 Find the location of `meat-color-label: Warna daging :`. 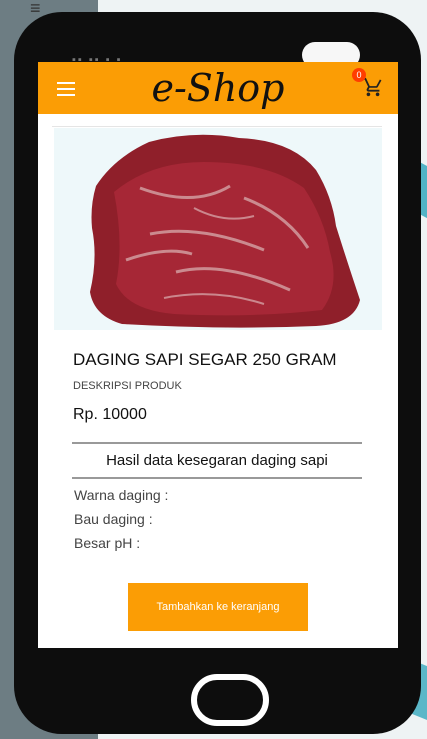

meat-color-label: Warna daging : is located at coordinates (121, 495).